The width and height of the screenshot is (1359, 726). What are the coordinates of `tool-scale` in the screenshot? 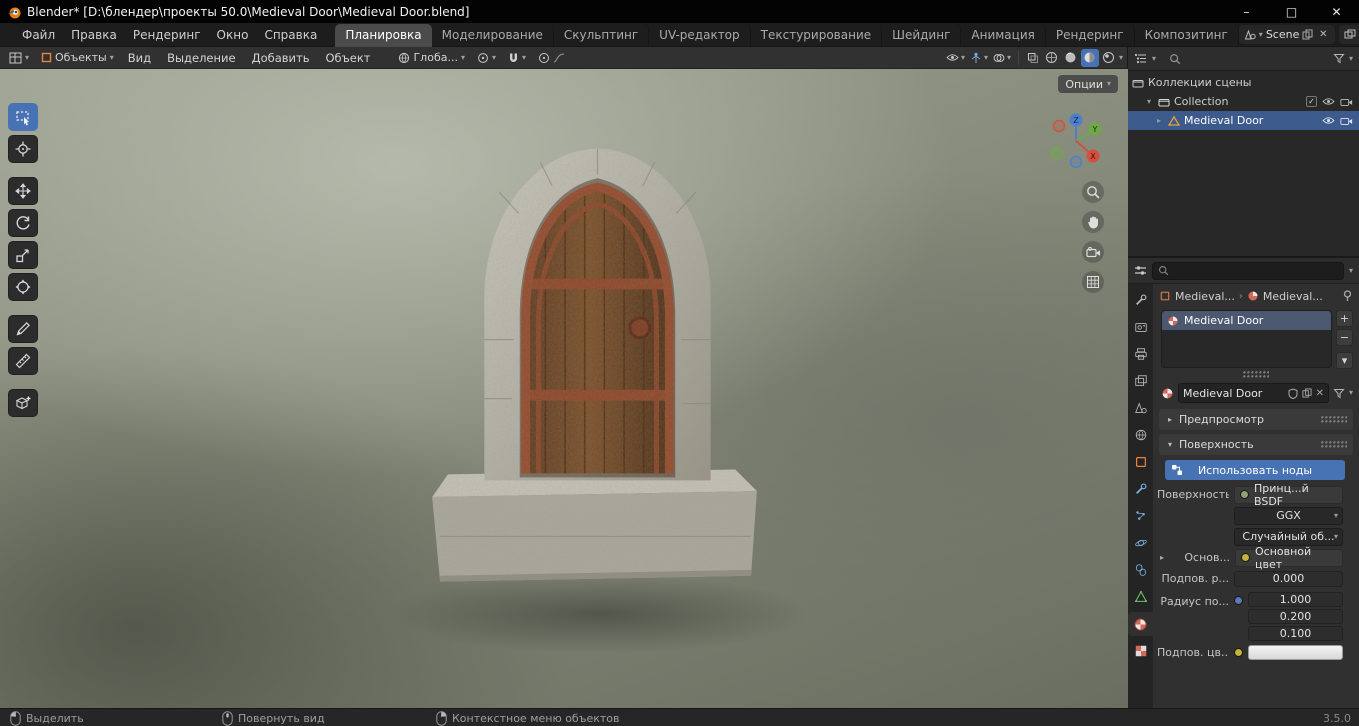 It's located at (23, 255).